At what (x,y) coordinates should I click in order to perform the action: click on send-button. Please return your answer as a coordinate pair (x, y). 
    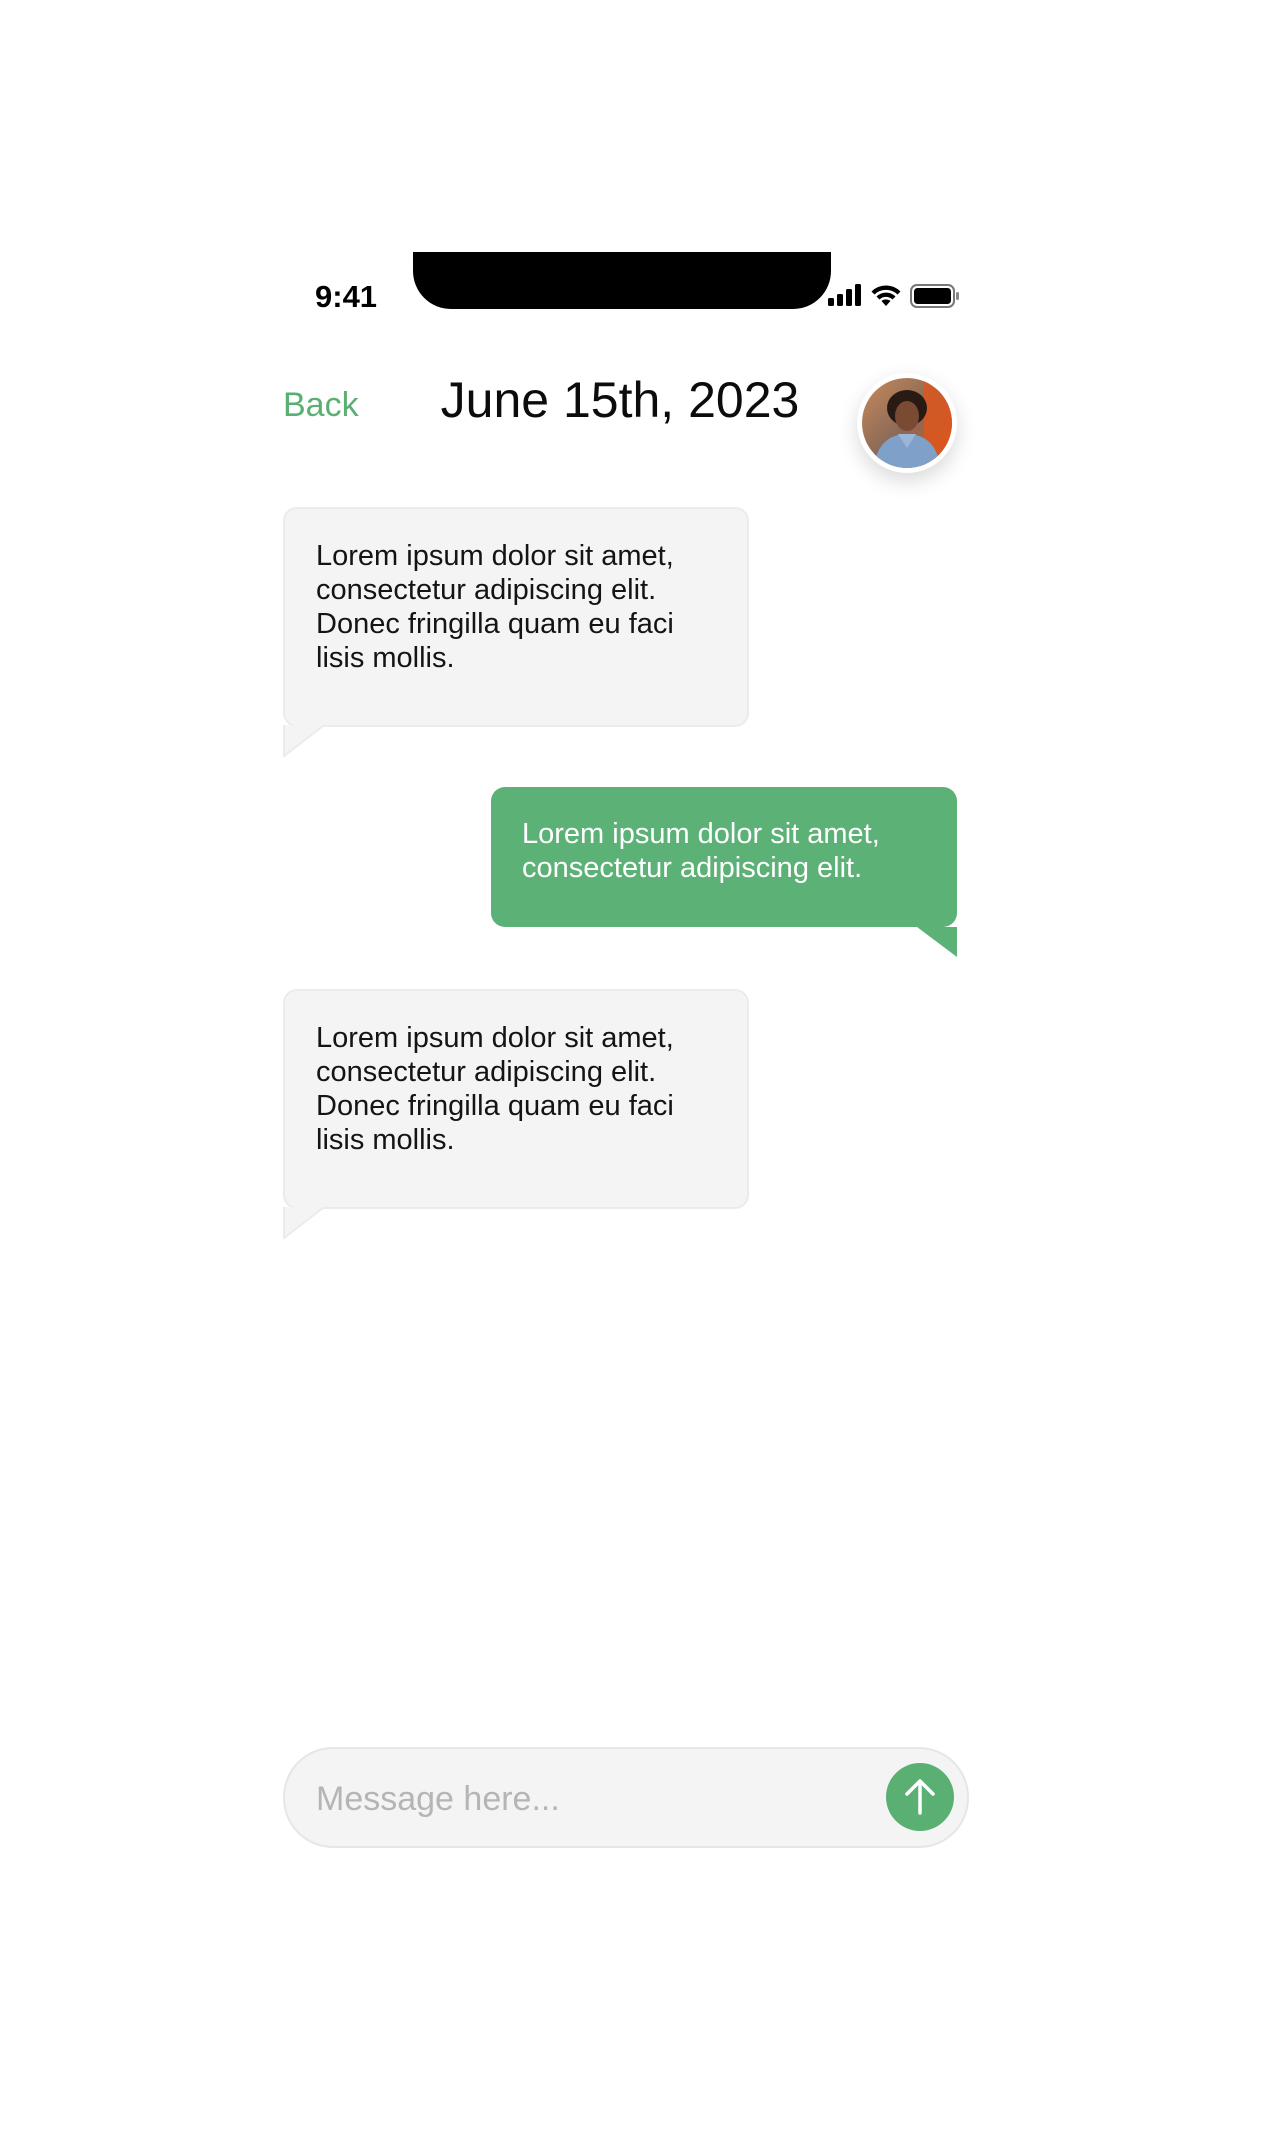
    Looking at the image, I should click on (920, 1797).